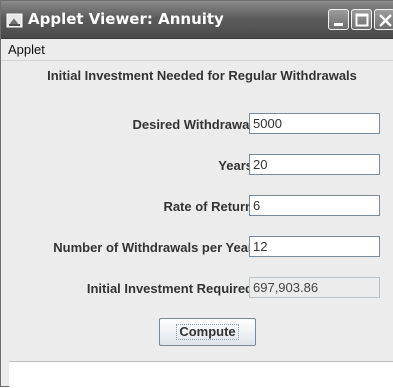  I want to click on investment-required-field: 697,903.86, so click(314, 287).